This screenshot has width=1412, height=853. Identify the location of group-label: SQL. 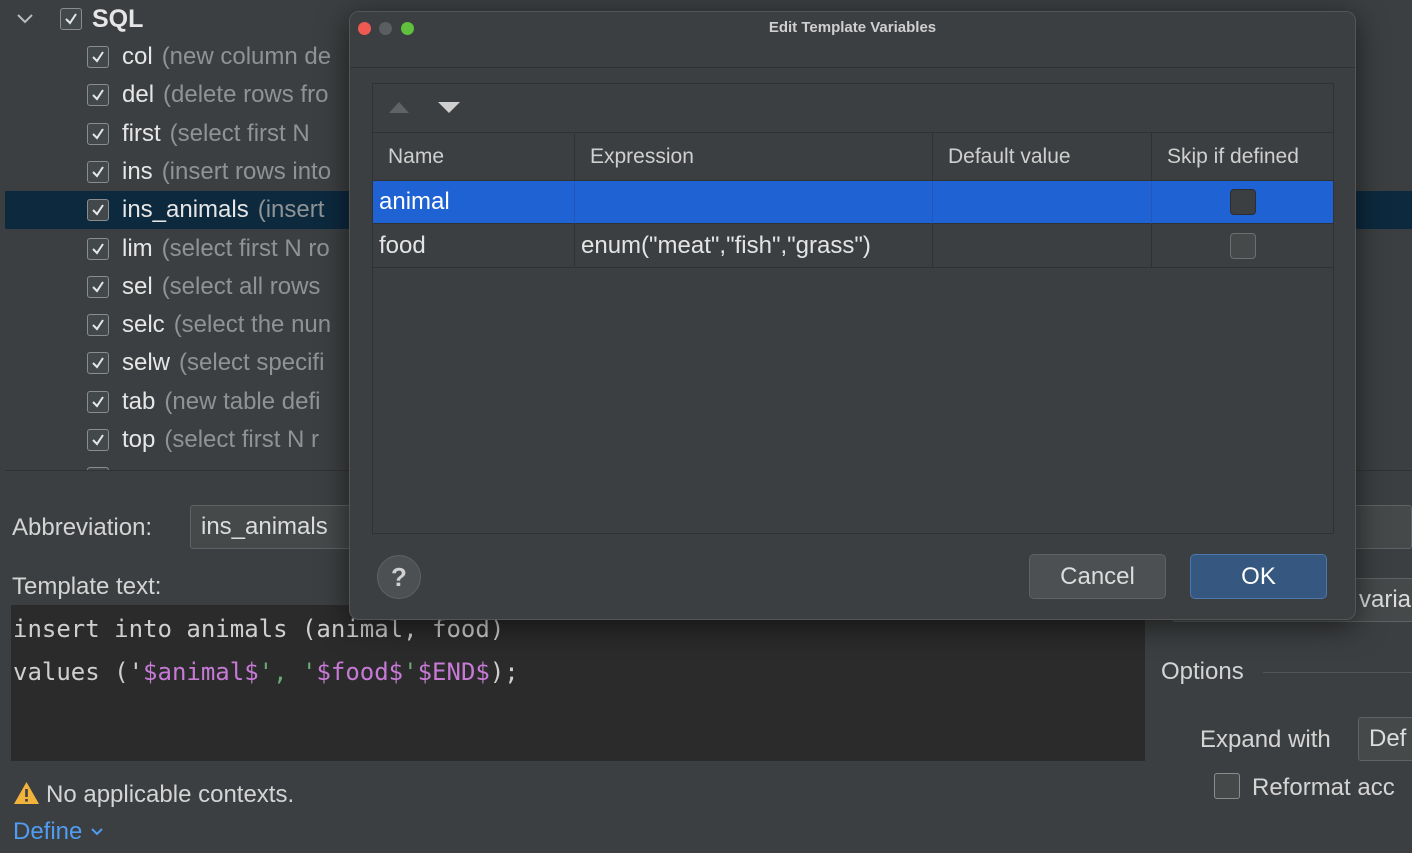
(118, 18).